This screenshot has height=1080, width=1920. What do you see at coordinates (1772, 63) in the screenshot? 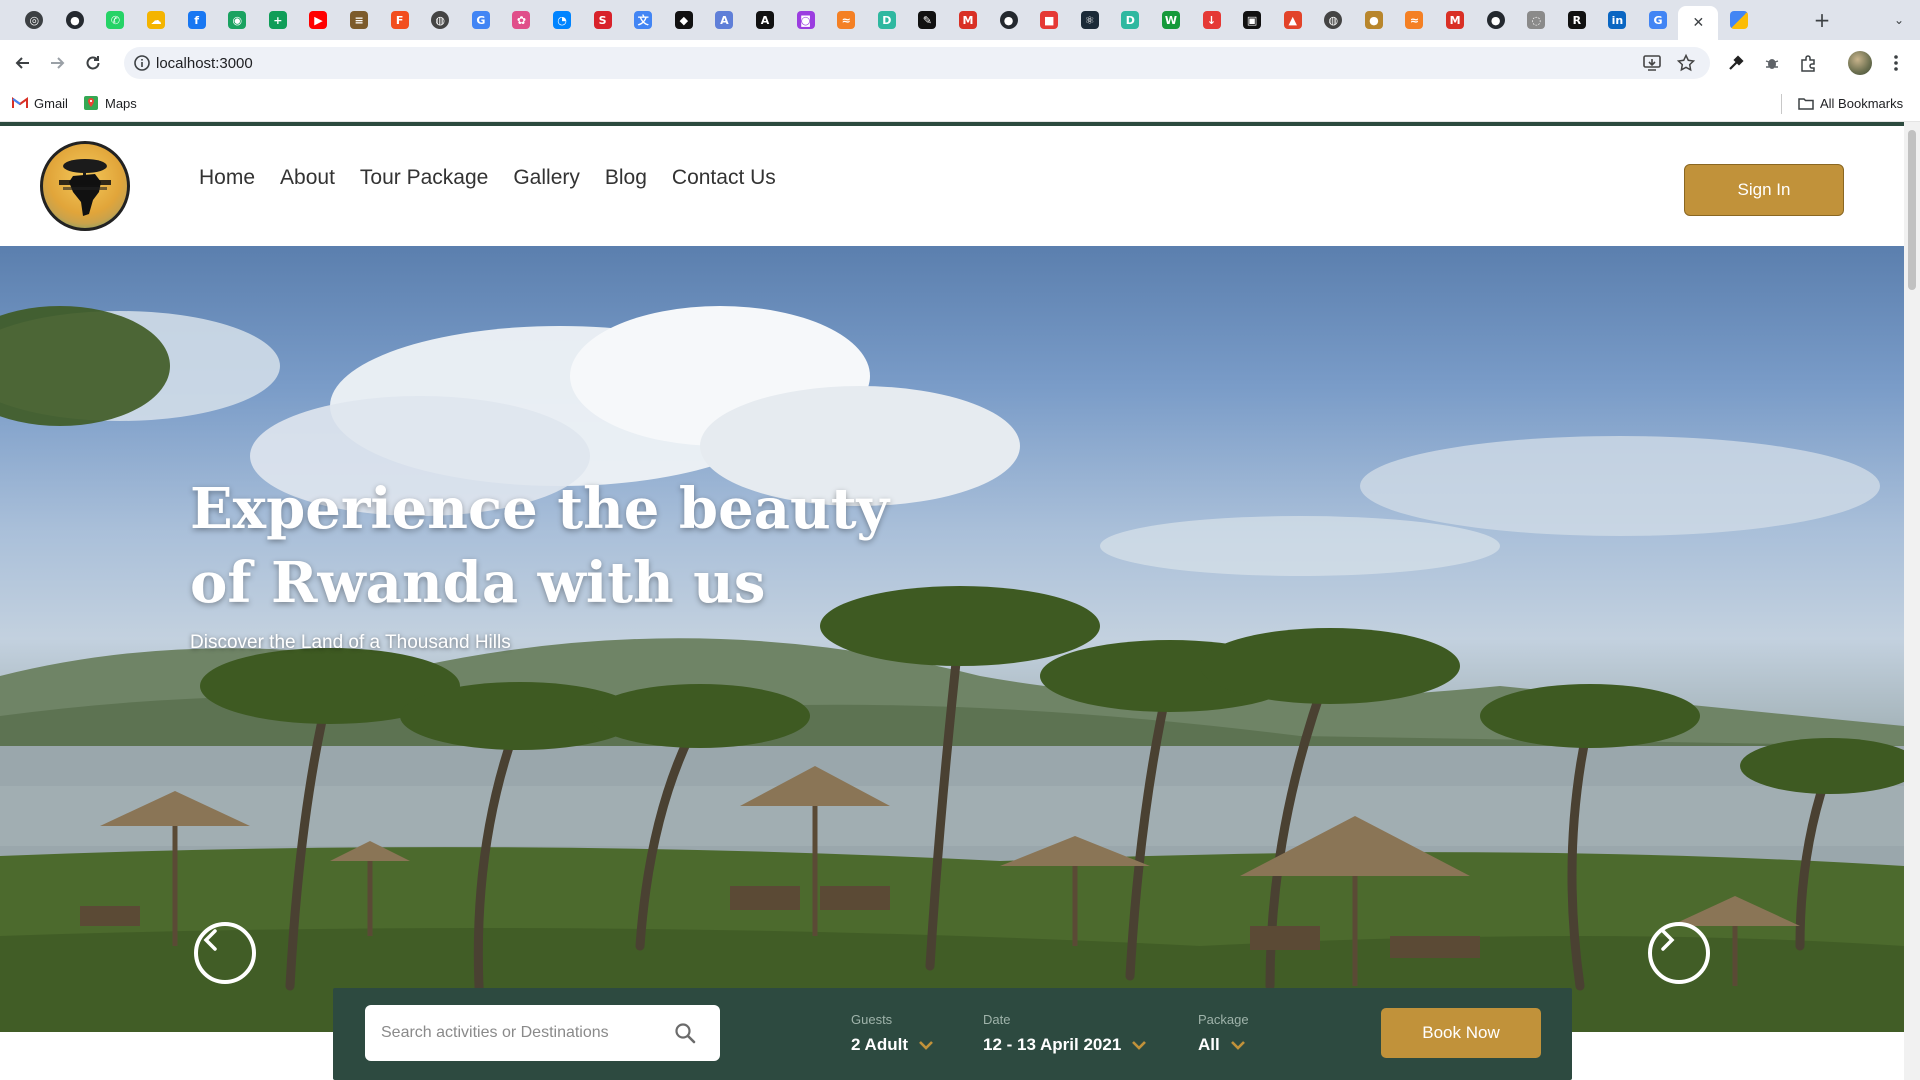
I see `extension-bug-icon` at bounding box center [1772, 63].